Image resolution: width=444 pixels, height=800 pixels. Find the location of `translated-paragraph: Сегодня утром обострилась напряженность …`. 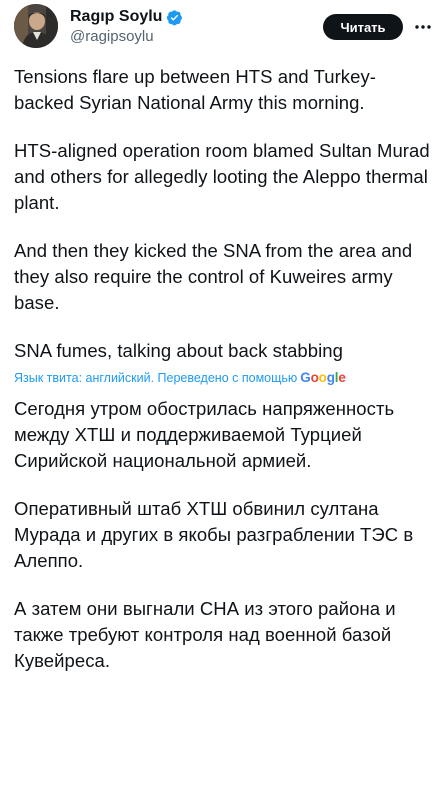

translated-paragraph: Сегодня утром обострилась напряженность … is located at coordinates (204, 434).